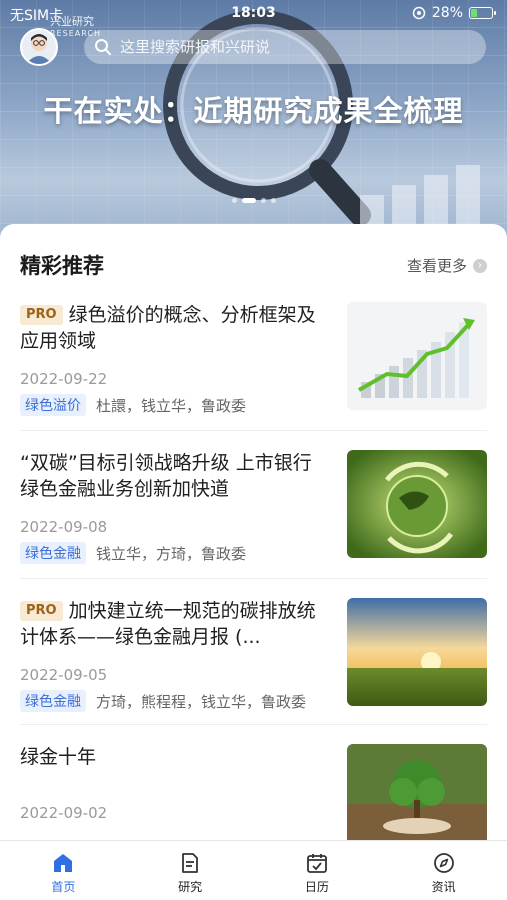 Image resolution: width=507 pixels, height=900 pixels. I want to click on tab-research: 研究, so click(190, 870).